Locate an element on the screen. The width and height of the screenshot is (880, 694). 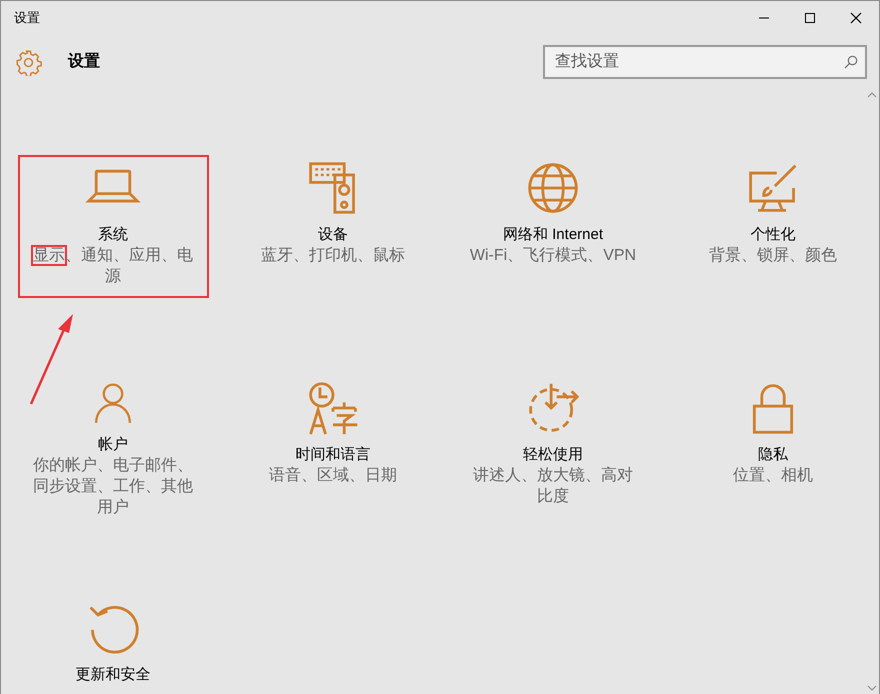
highlight-frame: 系统 显示、通知、应用、电源 is located at coordinates (113, 226).